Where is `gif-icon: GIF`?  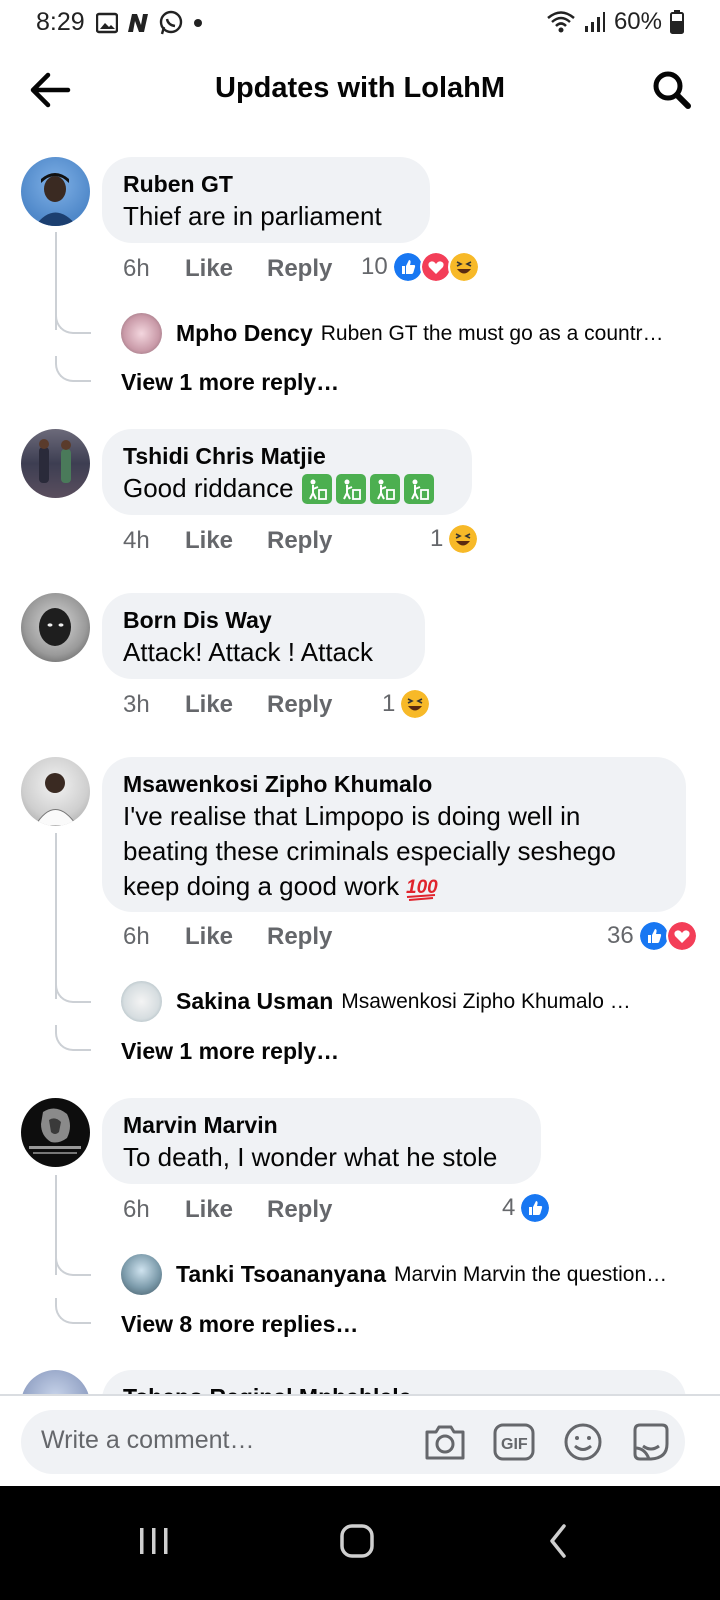
gif-icon: GIF is located at coordinates (514, 1442).